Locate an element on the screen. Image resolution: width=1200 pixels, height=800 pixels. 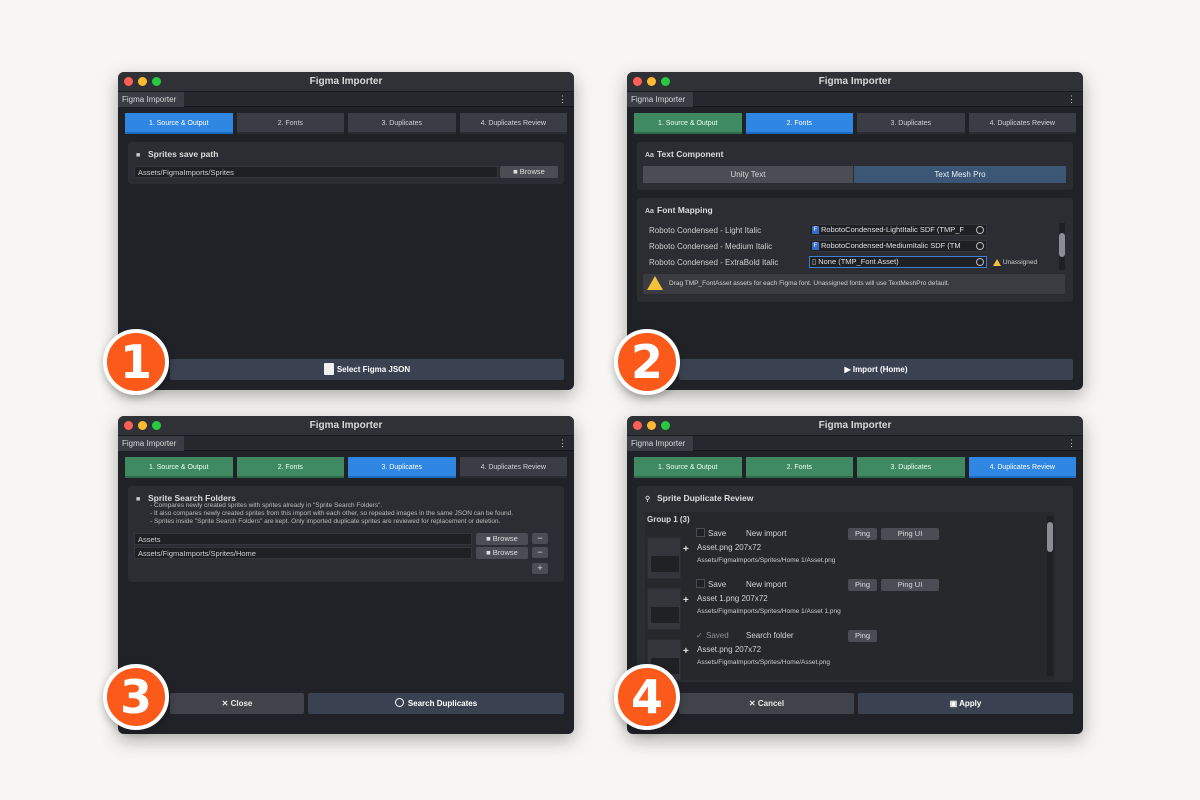
tmp-font-asset-field: F RobotoCondensed-MediumItalic SDF (TM is located at coordinates (898, 246).